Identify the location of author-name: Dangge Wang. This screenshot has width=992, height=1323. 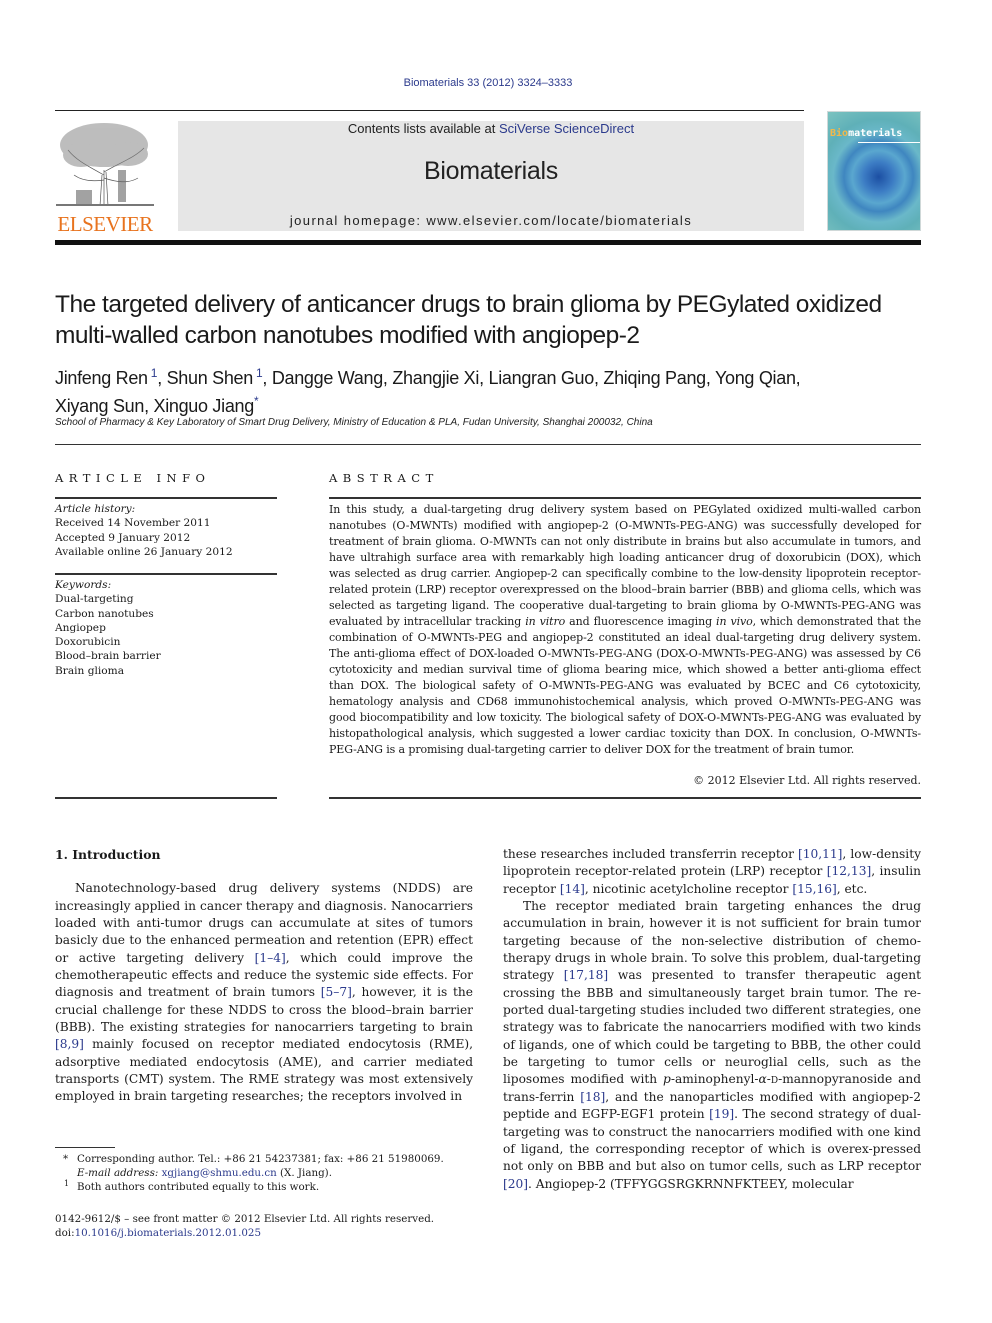
(327, 378).